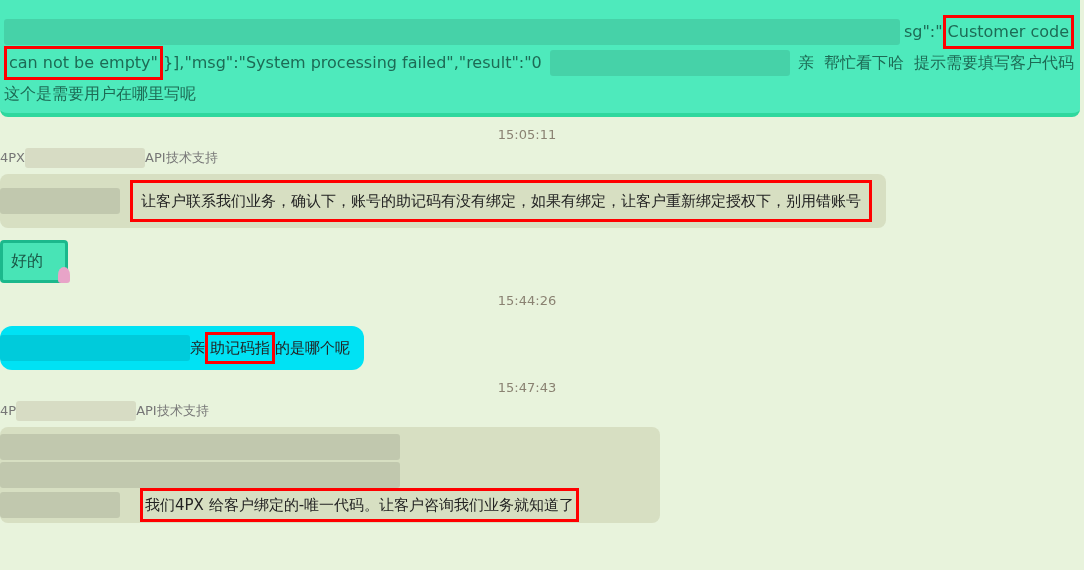 Image resolution: width=1084 pixels, height=570 pixels. I want to click on message-text: 亲 帮忙看下哈 提示需要填写客户代码, so click(935, 62).